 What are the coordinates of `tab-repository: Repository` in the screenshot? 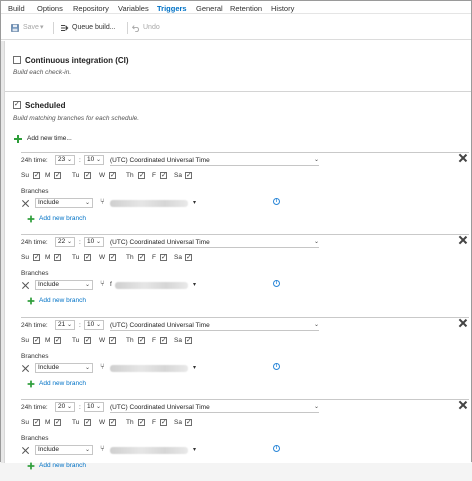 It's located at (91, 8).